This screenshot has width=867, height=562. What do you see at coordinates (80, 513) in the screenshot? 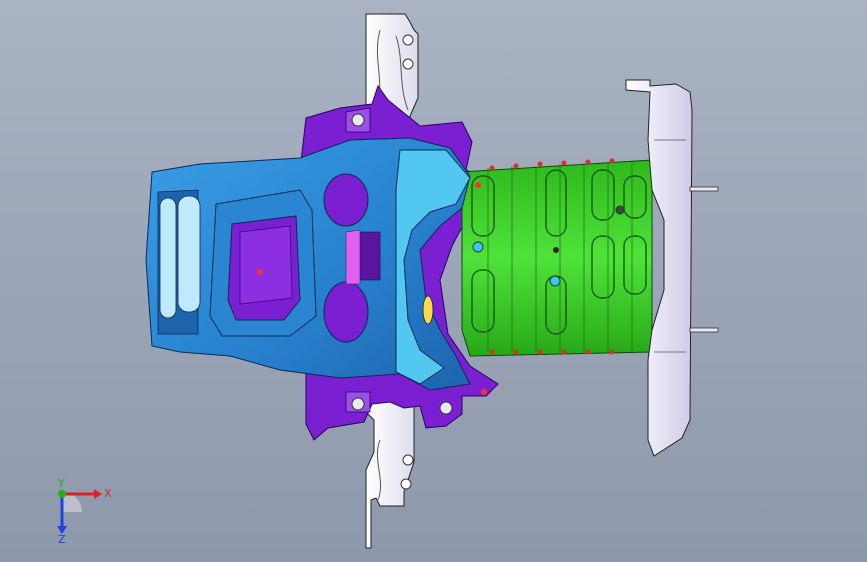
I see `coordinate-triad: X Y Z` at bounding box center [80, 513].